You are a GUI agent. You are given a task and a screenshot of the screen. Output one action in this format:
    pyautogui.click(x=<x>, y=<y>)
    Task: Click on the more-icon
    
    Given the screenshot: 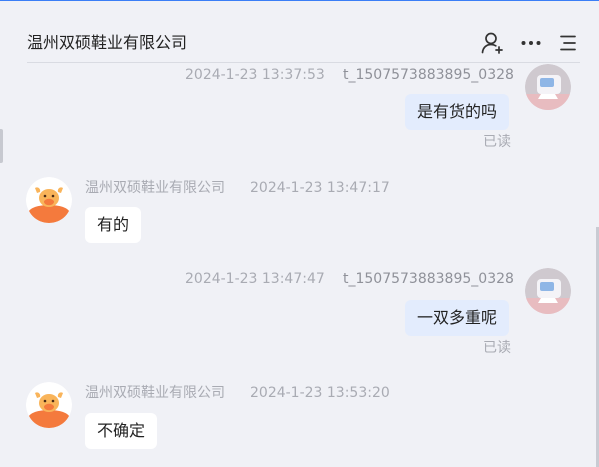 What is the action you would take?
    pyautogui.click(x=531, y=43)
    